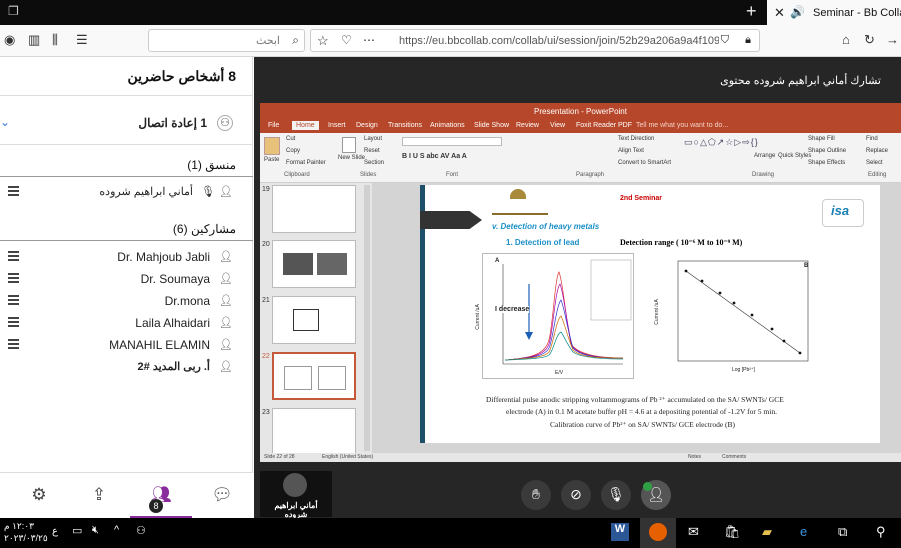 The height and width of the screenshot is (548, 901). What do you see at coordinates (13, 11) in the screenshot?
I see `restore-icon: ❐` at bounding box center [13, 11].